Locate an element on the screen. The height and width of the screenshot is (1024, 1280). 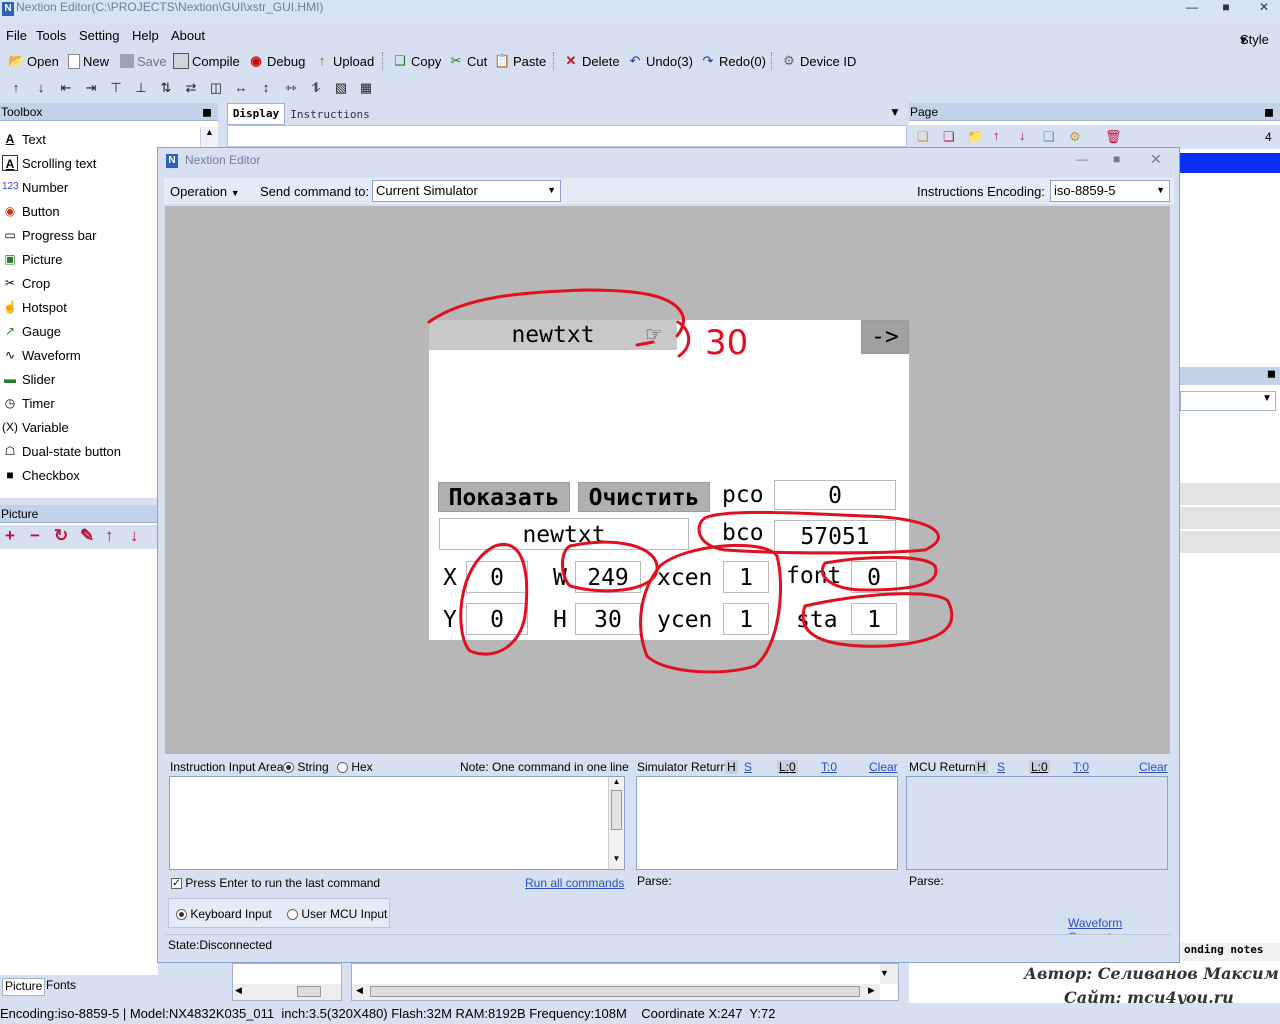
copy-page-icon: ❏ is located at coordinates (1049, 137).